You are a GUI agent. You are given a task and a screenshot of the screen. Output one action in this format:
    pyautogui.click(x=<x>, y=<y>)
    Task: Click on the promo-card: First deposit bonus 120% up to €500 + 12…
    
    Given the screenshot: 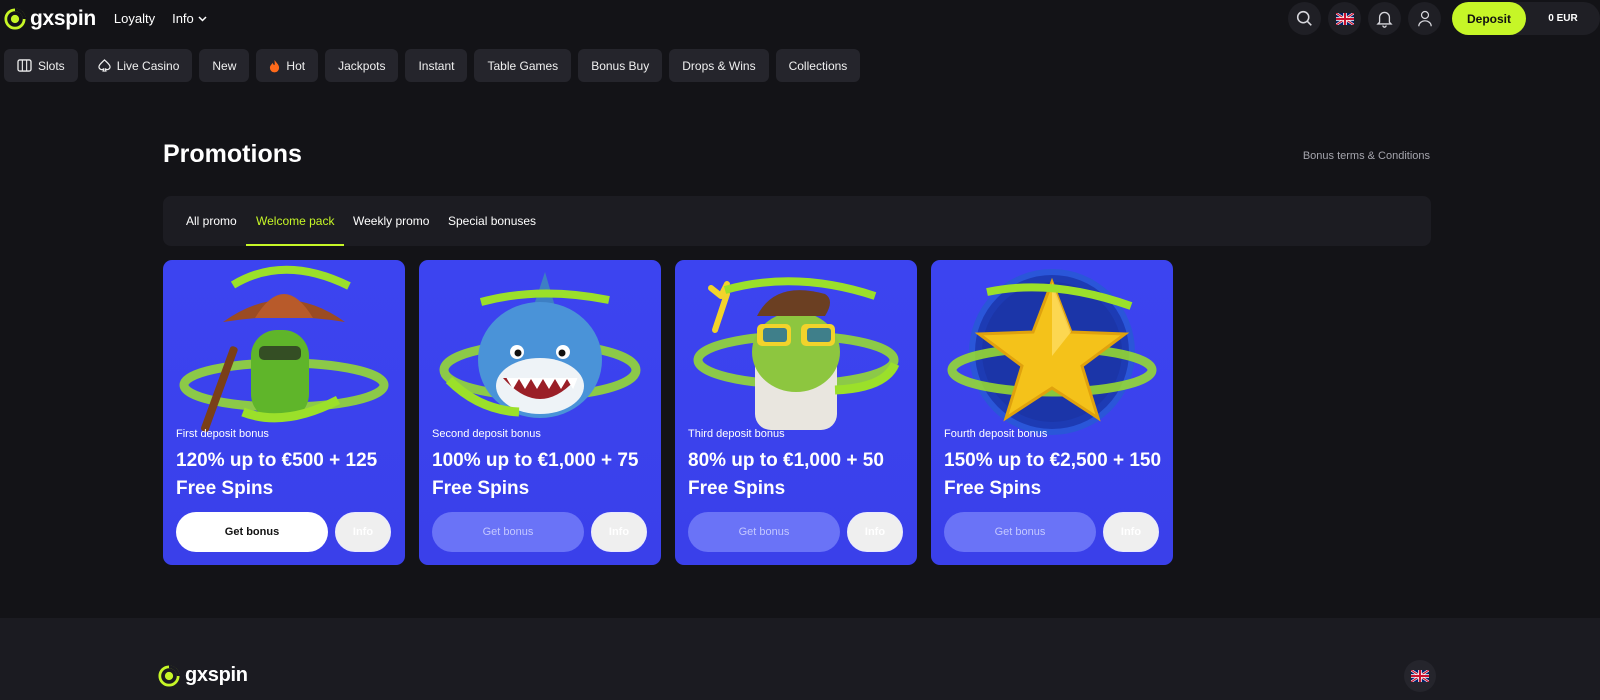 What is the action you would take?
    pyautogui.click(x=284, y=412)
    